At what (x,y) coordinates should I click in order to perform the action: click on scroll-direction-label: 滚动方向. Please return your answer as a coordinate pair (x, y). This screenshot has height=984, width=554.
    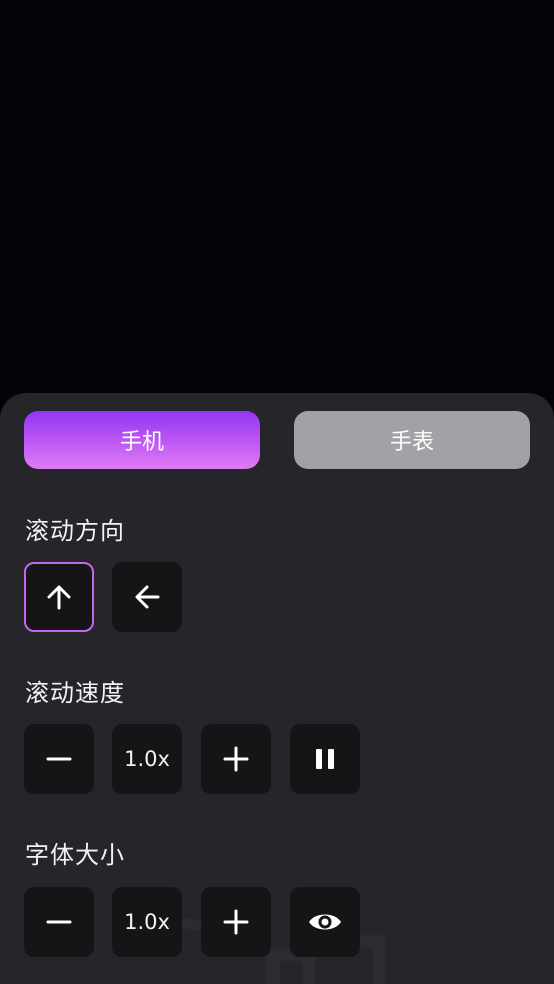
    Looking at the image, I should click on (75, 531).